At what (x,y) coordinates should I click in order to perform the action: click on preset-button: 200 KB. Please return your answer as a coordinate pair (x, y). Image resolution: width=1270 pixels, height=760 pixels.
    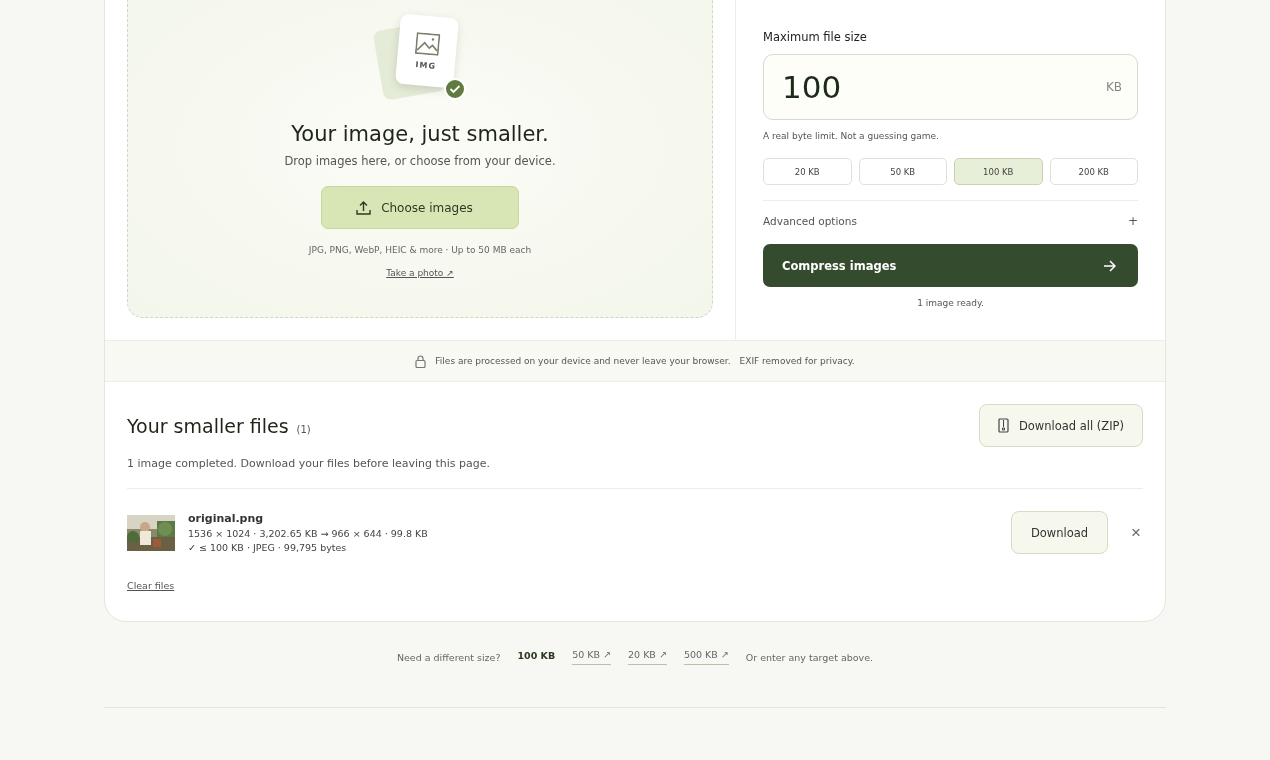
    Looking at the image, I should click on (1093, 171).